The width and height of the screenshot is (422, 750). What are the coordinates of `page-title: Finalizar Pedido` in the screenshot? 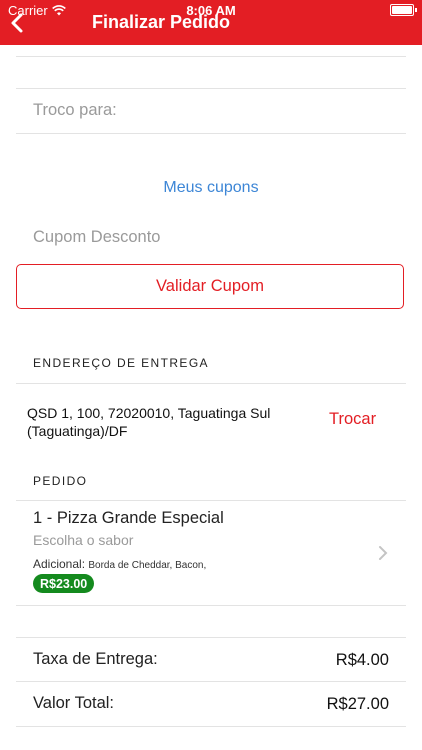 It's located at (161, 22).